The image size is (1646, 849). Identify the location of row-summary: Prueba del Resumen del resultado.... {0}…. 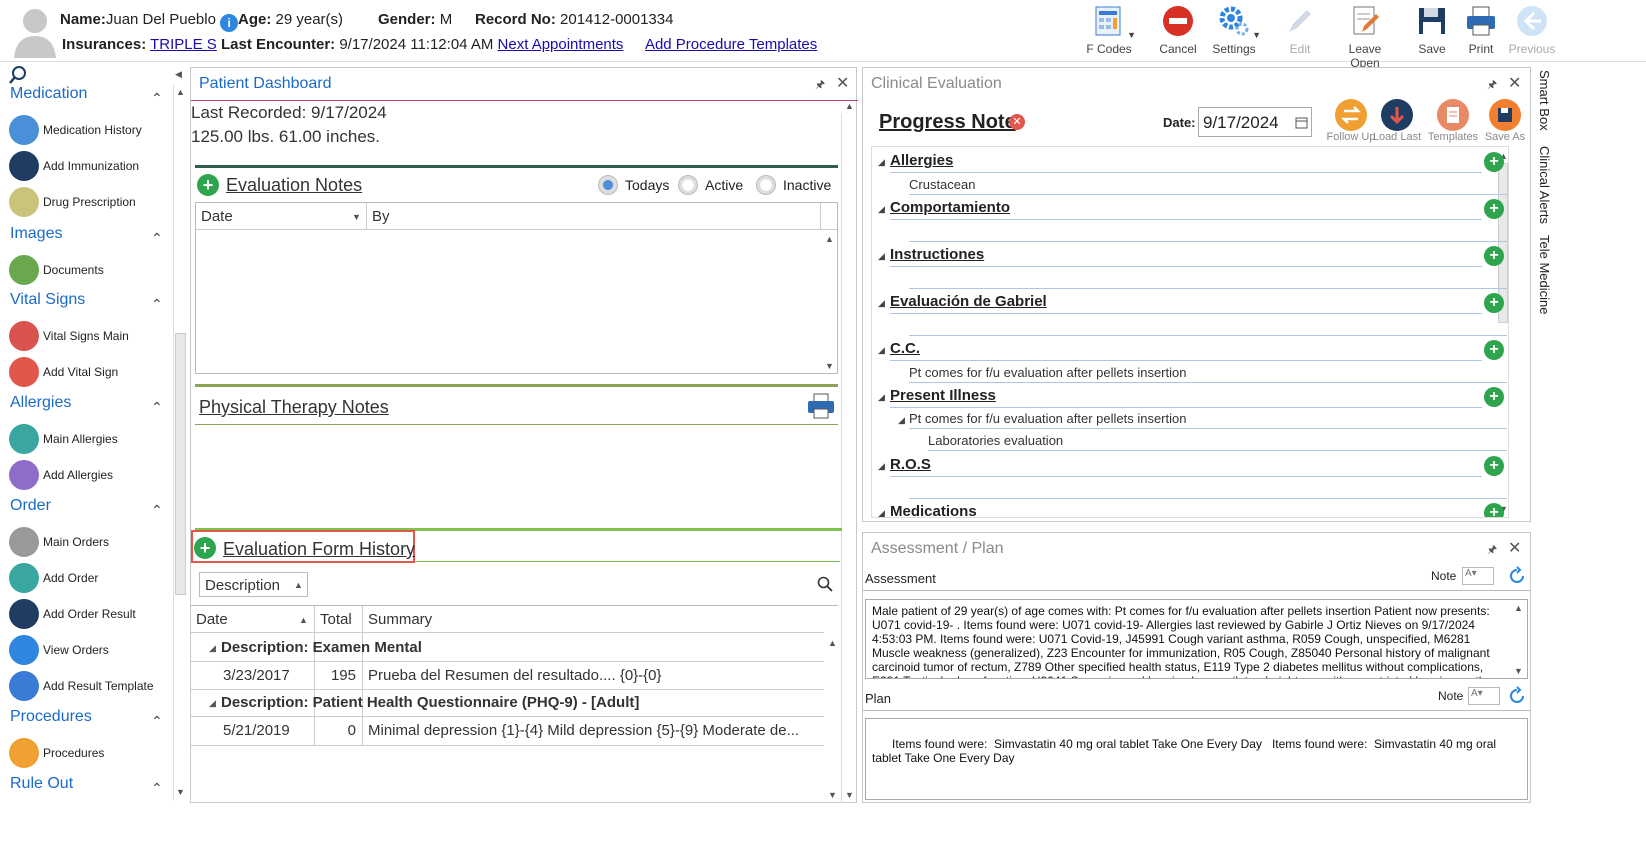
(515, 675).